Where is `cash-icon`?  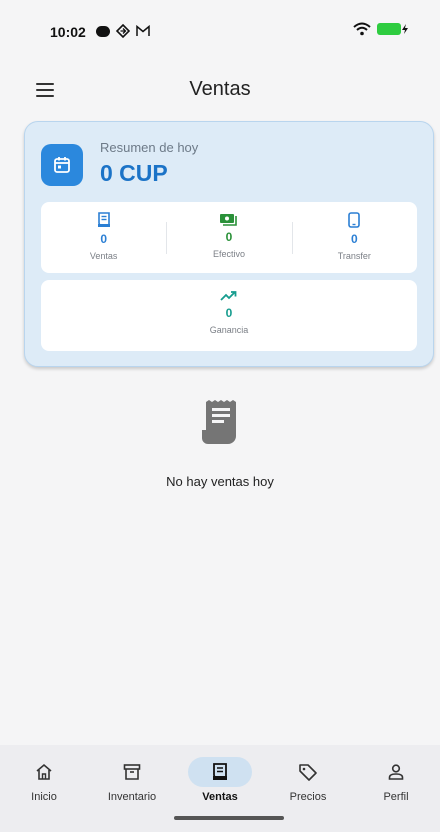 cash-icon is located at coordinates (228, 220).